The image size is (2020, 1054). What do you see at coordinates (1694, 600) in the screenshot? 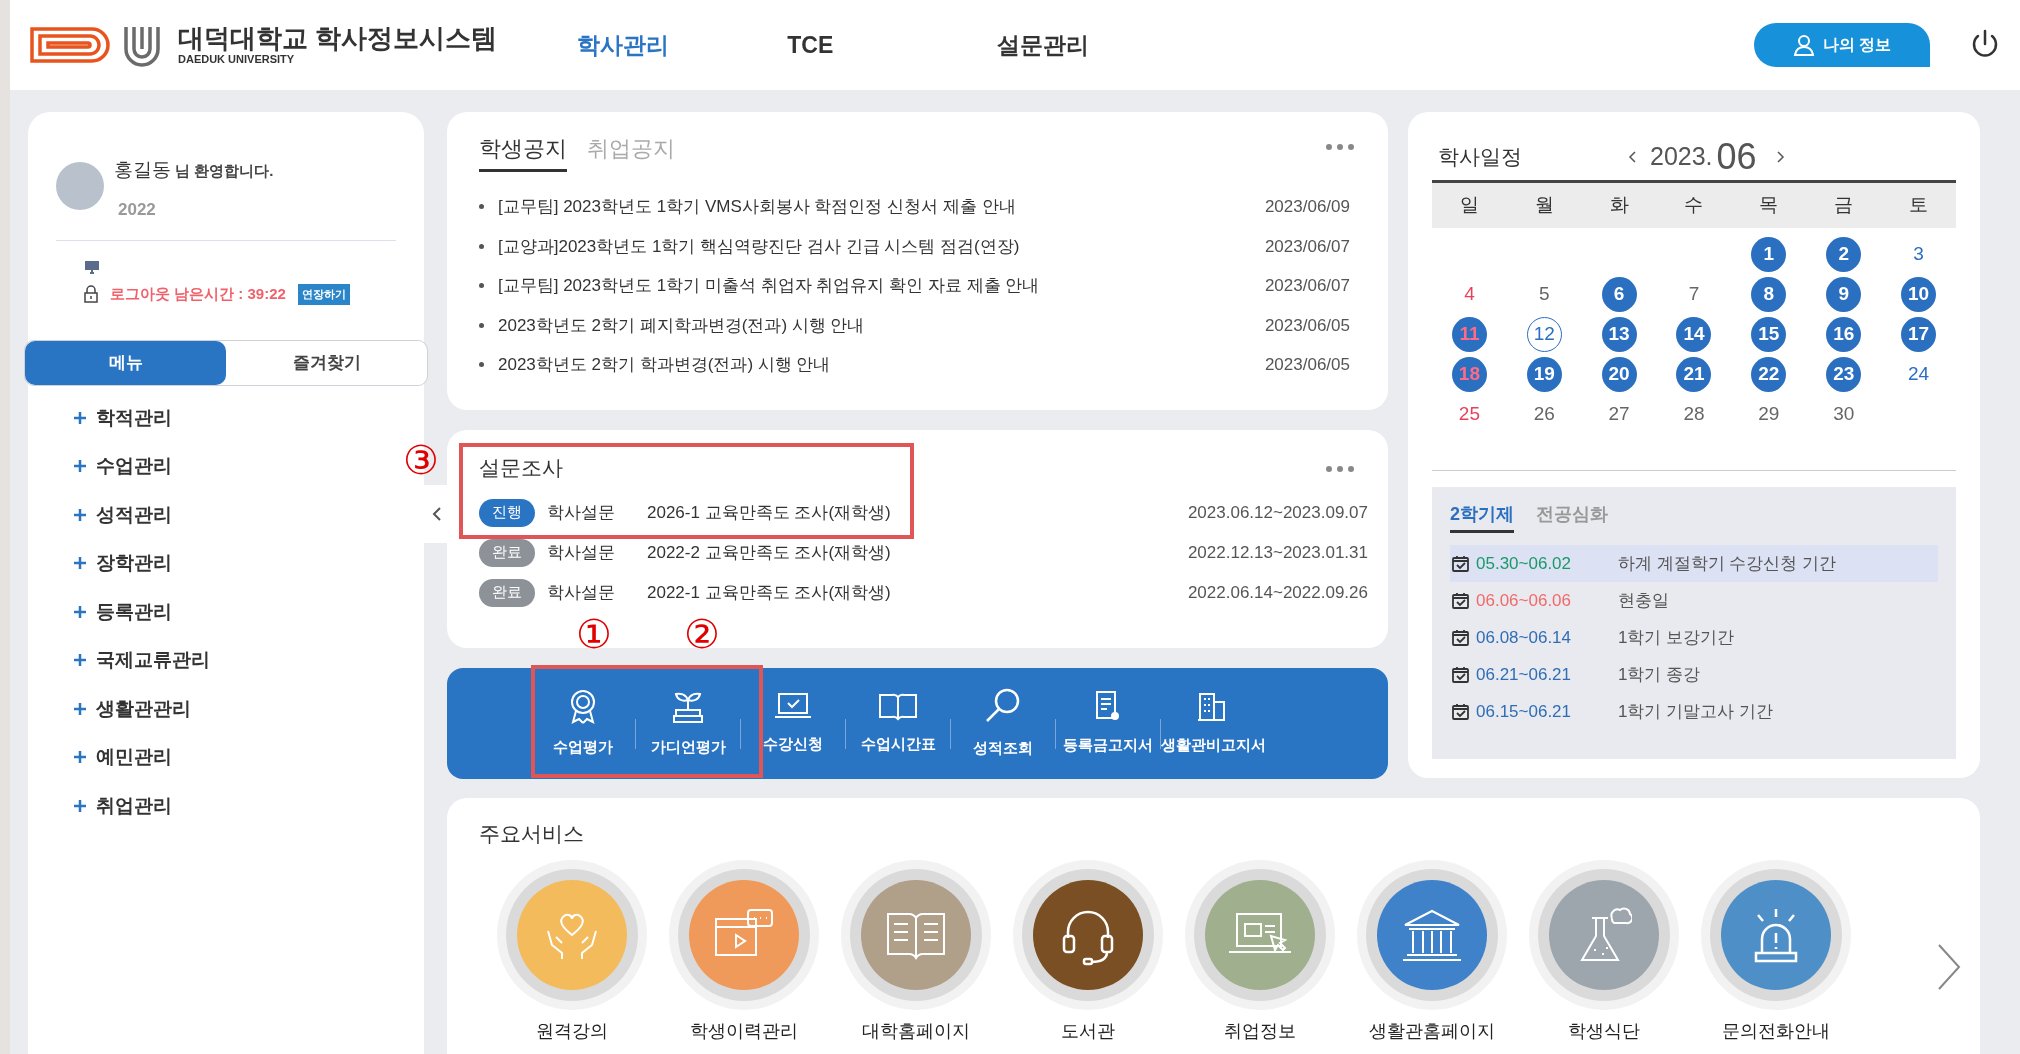
I see `schedule-row: 06.06~06.06 현충일` at bounding box center [1694, 600].